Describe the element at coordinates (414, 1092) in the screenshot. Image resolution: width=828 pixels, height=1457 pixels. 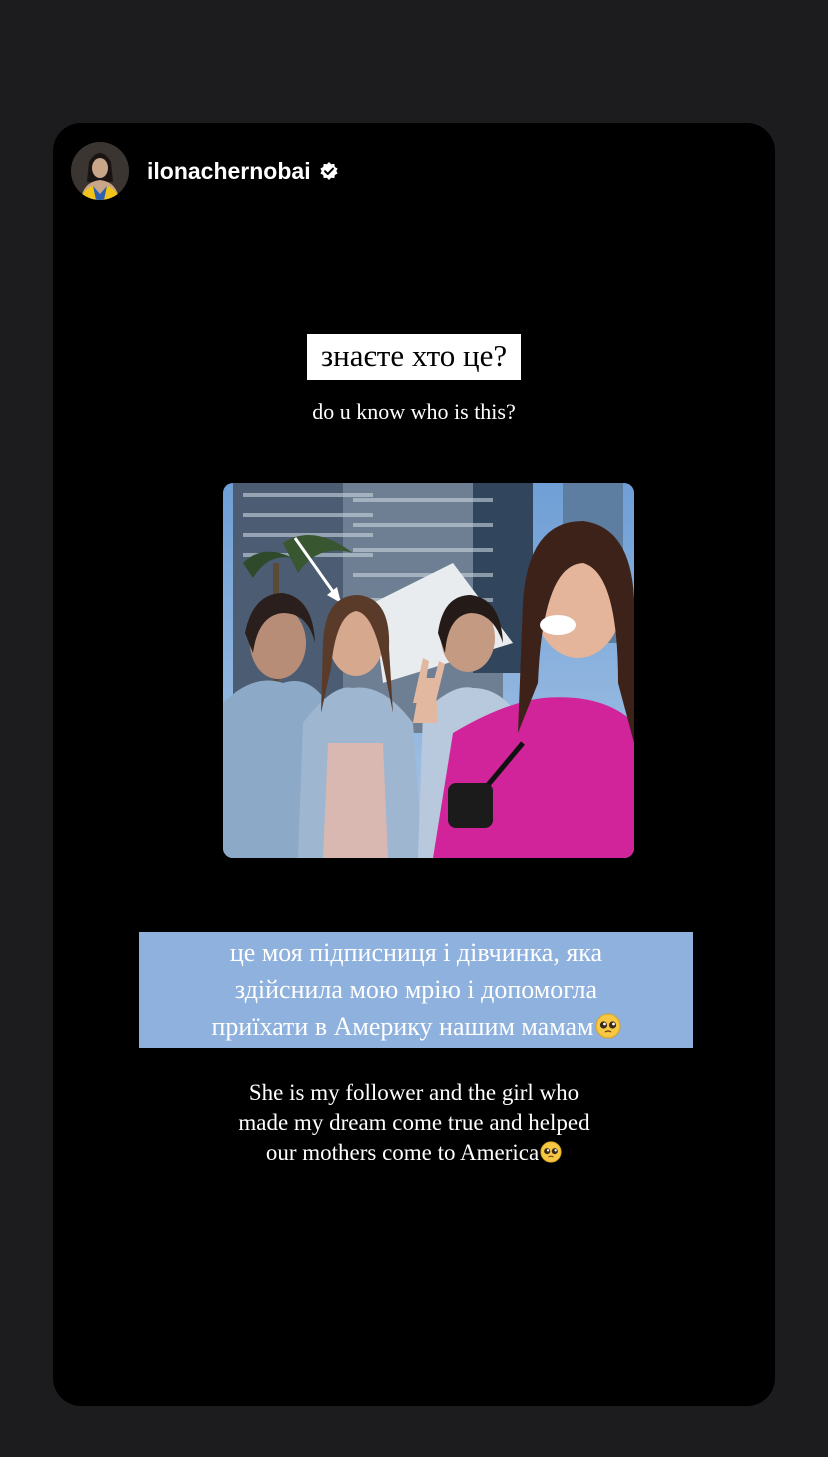
I see `caption-en-line-1: She is my follower and the girl who` at that location.